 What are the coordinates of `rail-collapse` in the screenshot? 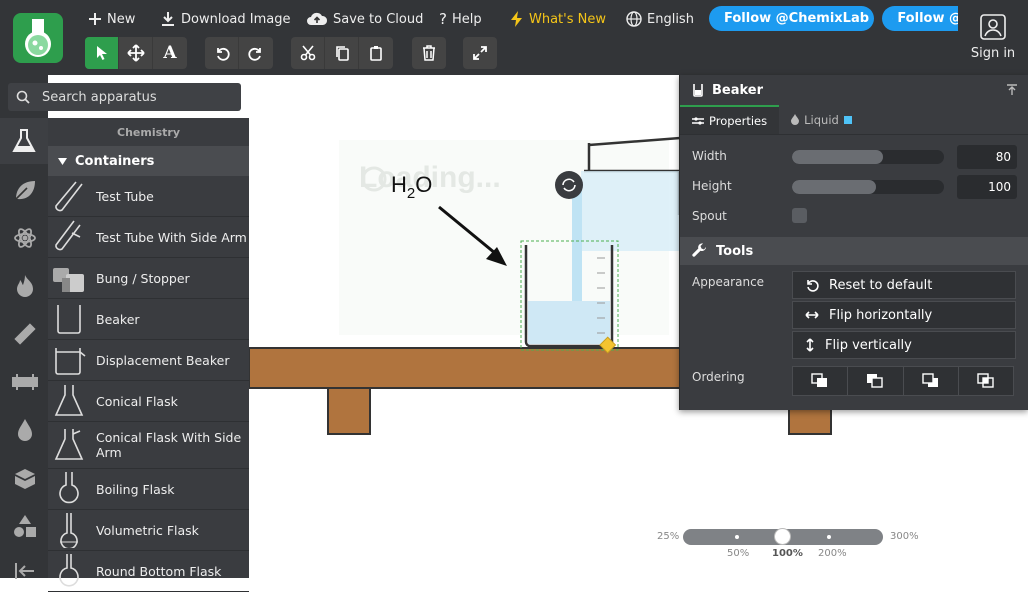 It's located at (25, 571).